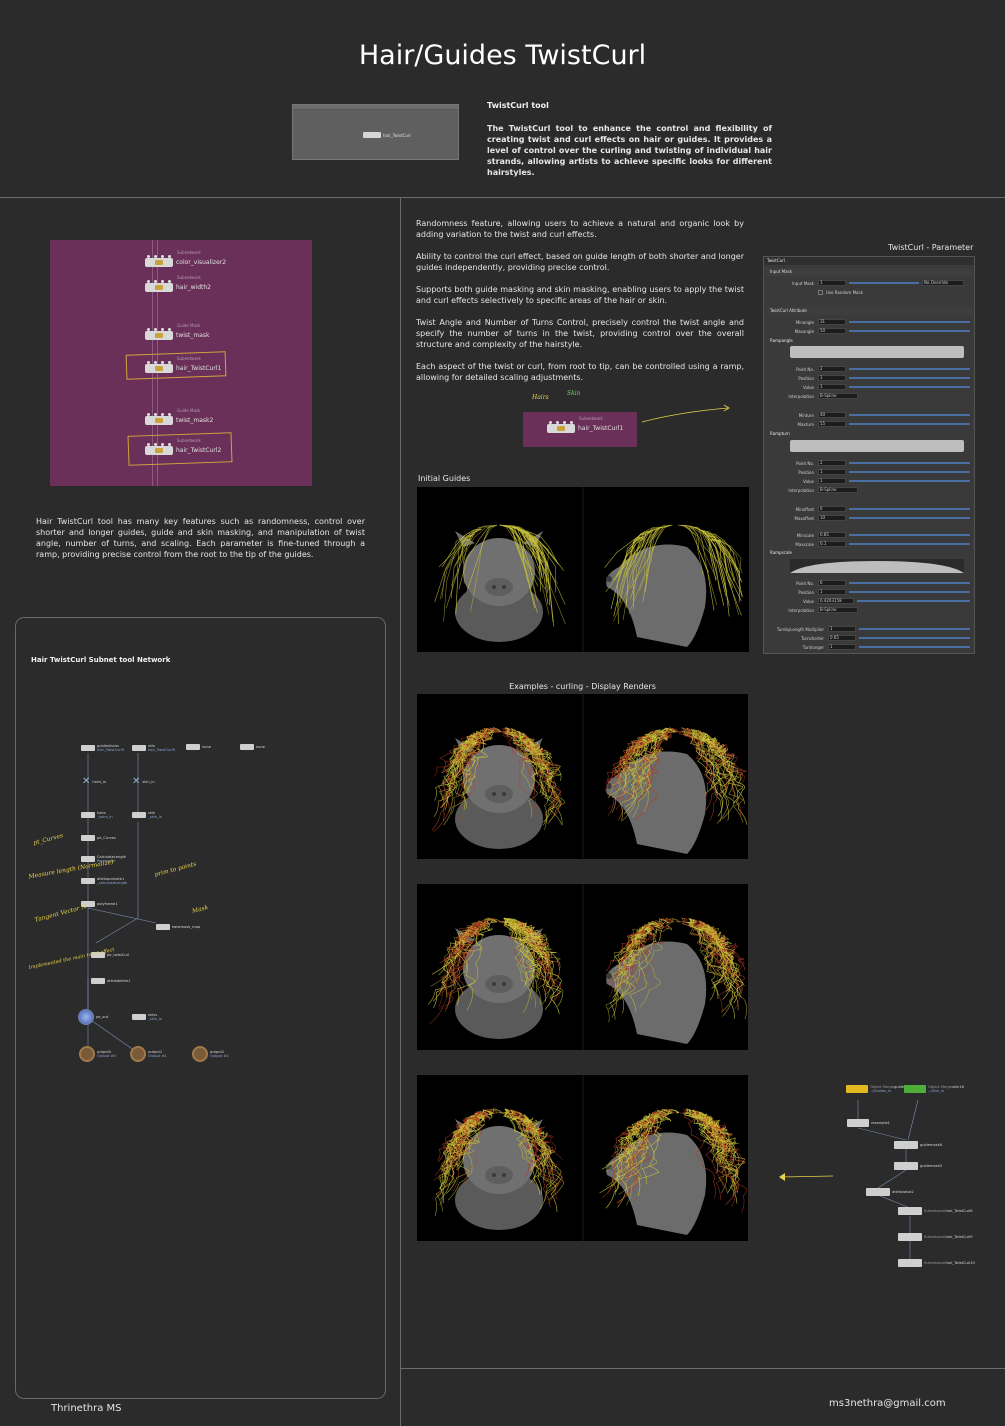  What do you see at coordinates (832, 509) in the screenshot?
I see `param-field: 0` at bounding box center [832, 509].